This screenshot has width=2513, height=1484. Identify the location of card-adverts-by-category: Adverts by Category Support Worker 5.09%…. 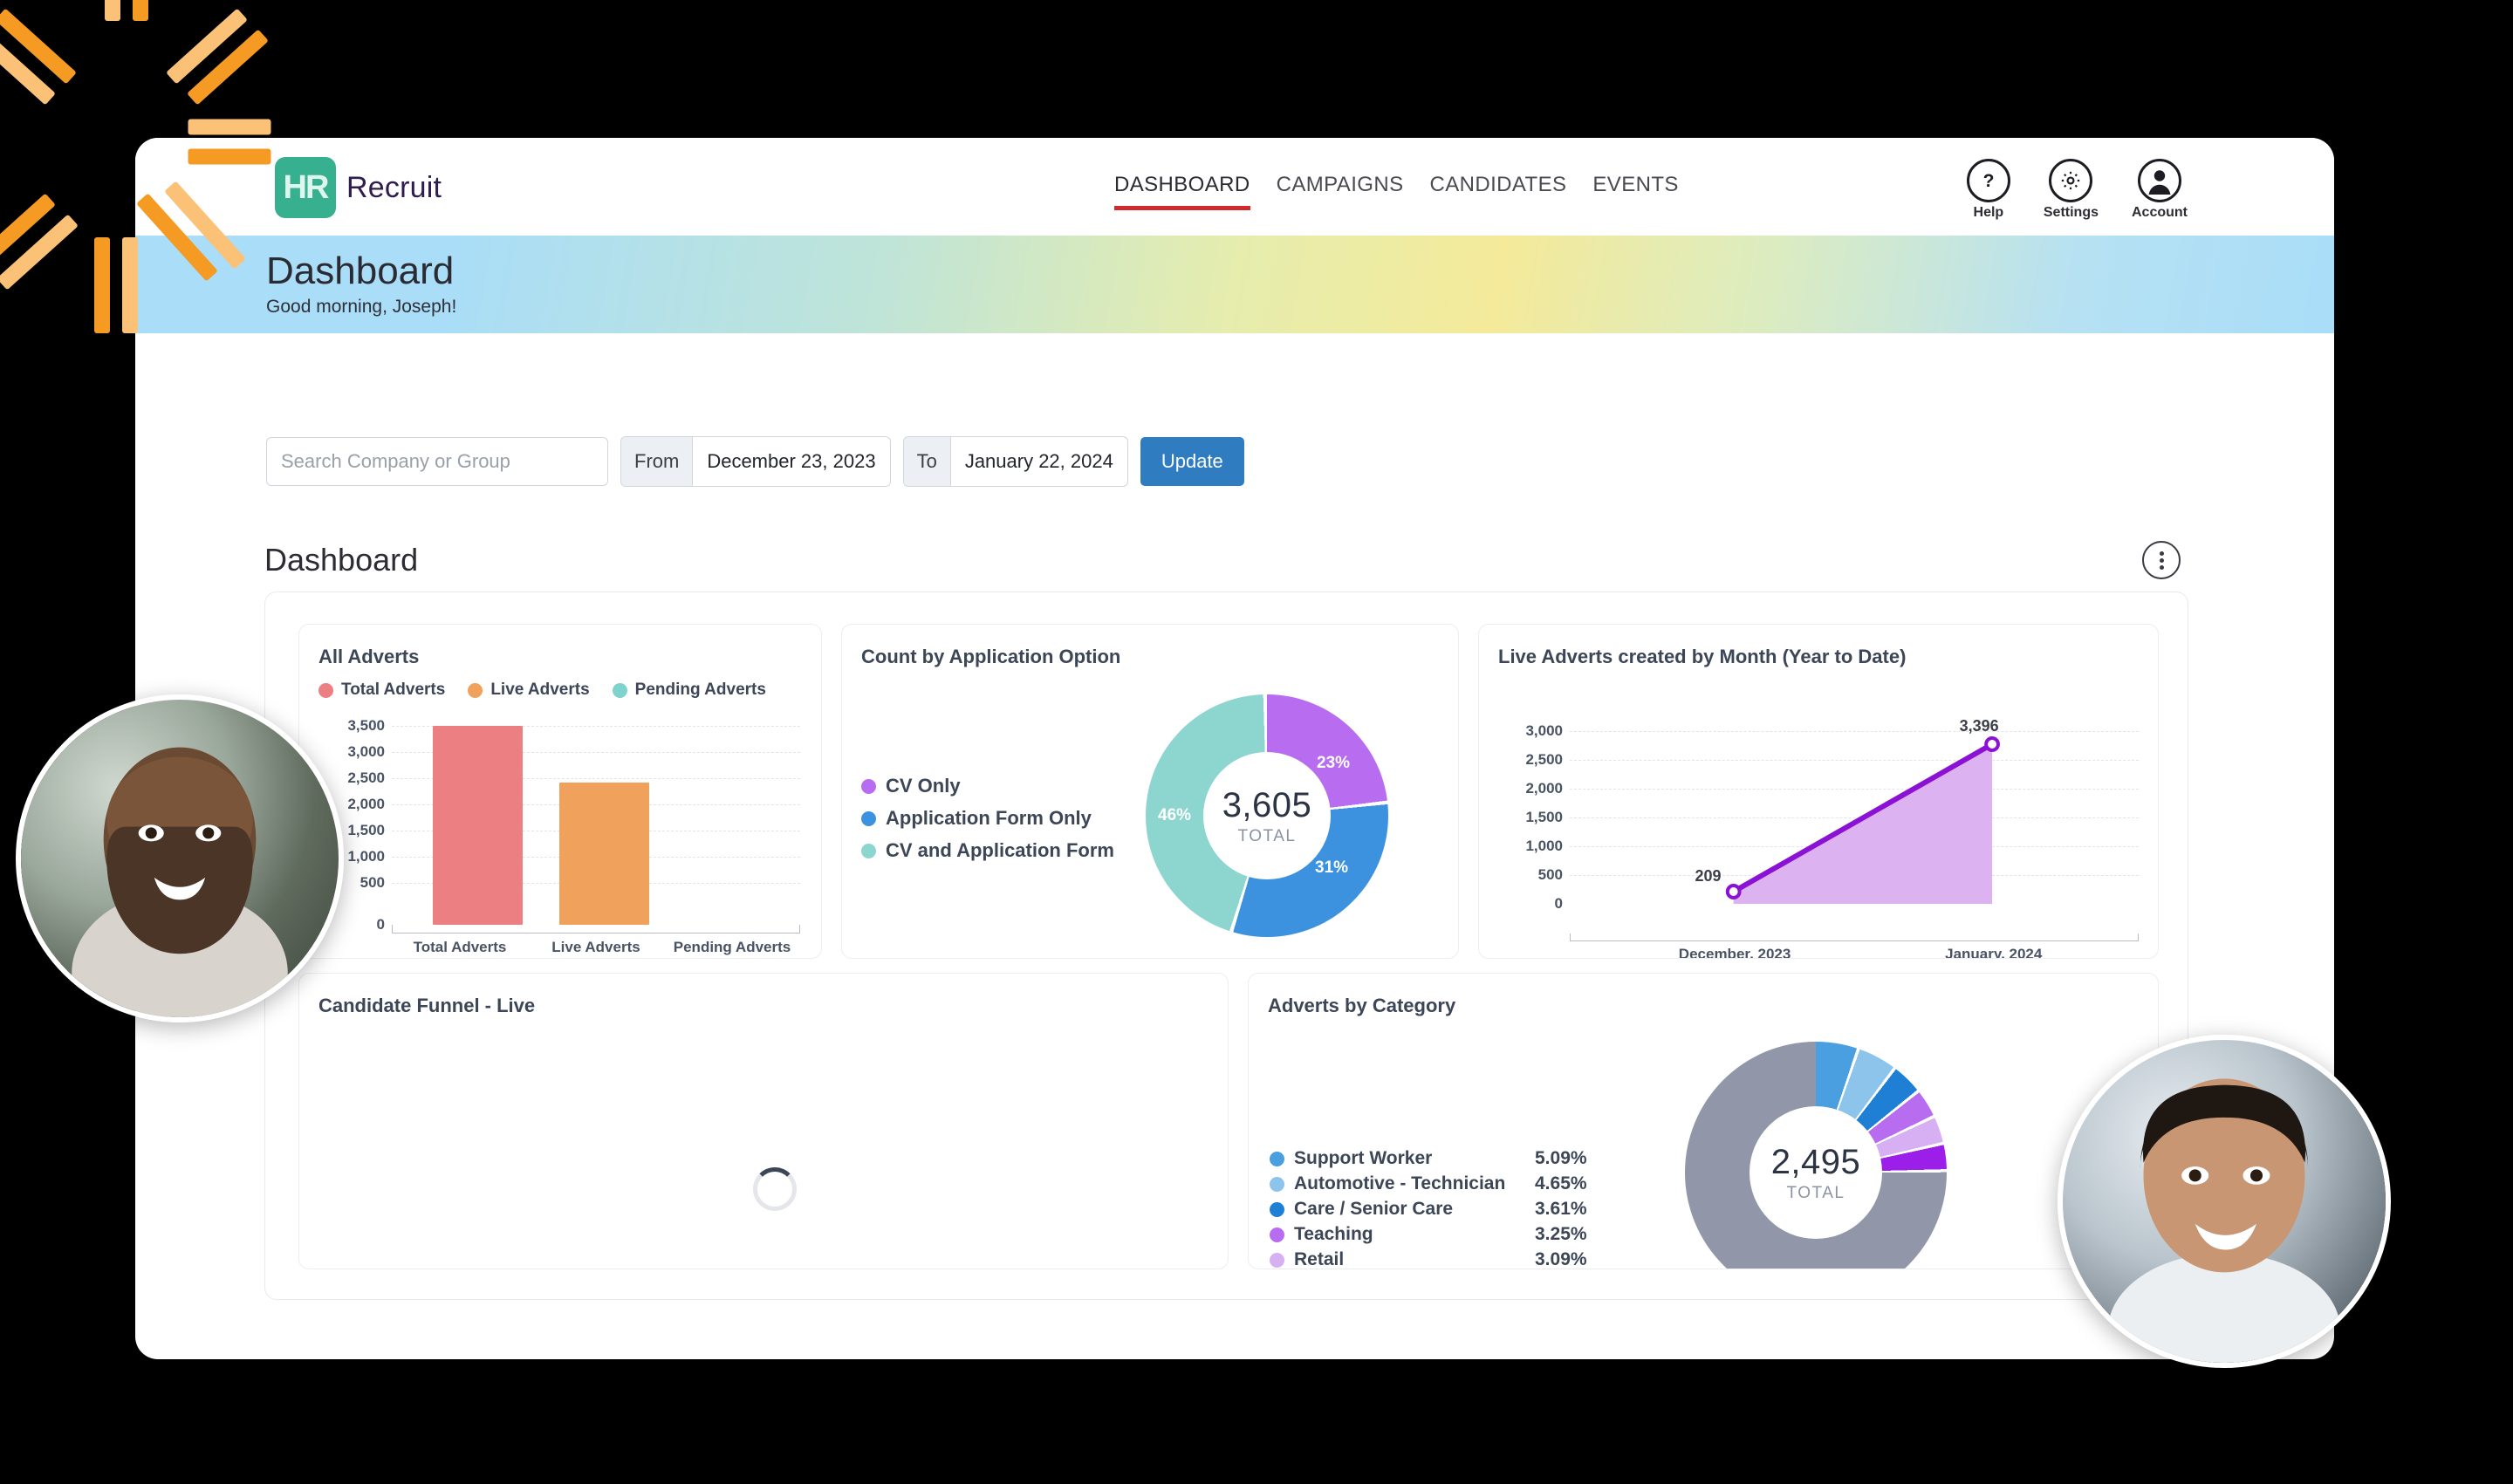
(1703, 1121).